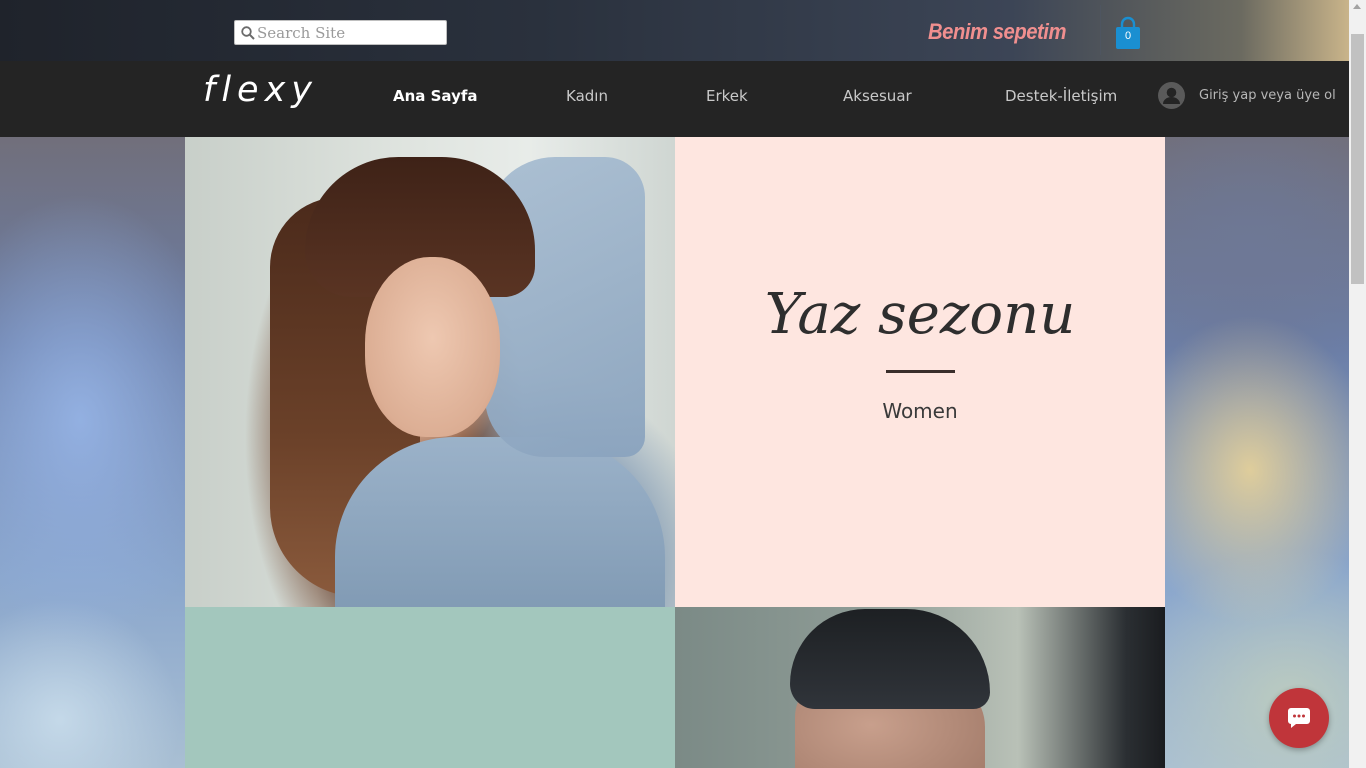 The width and height of the screenshot is (1366, 768). What do you see at coordinates (248, 33) in the screenshot?
I see `search-icon` at bounding box center [248, 33].